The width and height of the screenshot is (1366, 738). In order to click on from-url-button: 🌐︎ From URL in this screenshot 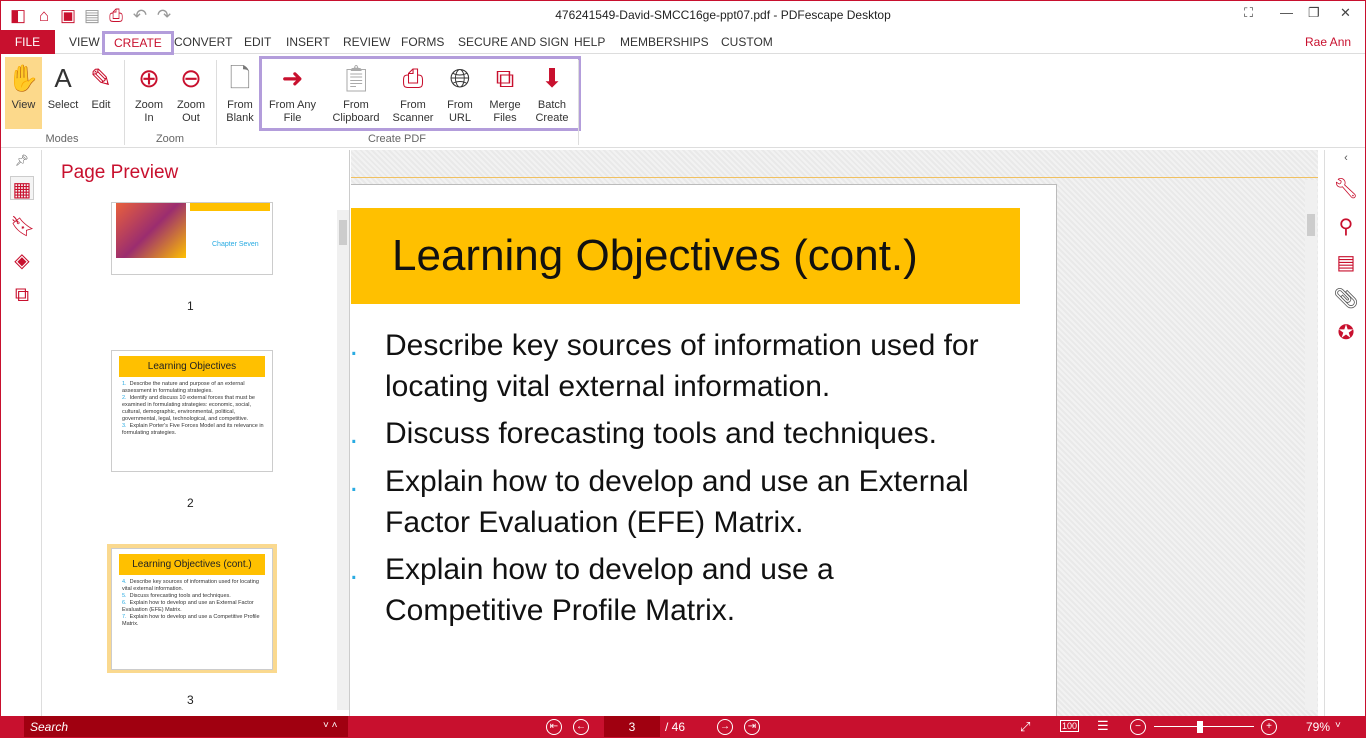, I will do `click(460, 93)`.